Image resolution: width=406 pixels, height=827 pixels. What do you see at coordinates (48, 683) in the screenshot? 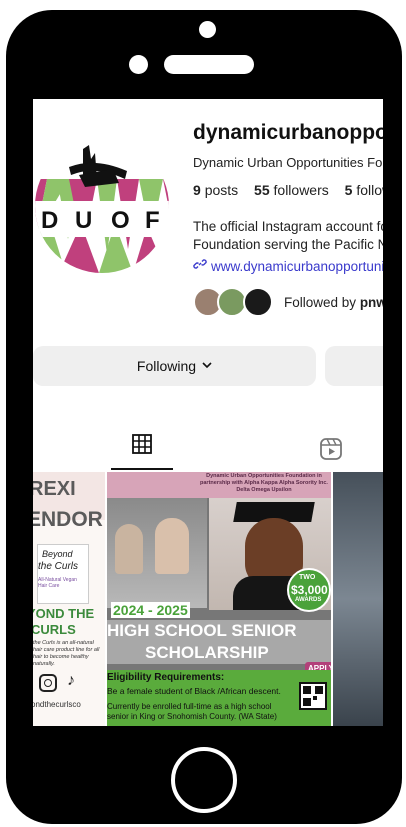
I see `instagram-icon` at bounding box center [48, 683].